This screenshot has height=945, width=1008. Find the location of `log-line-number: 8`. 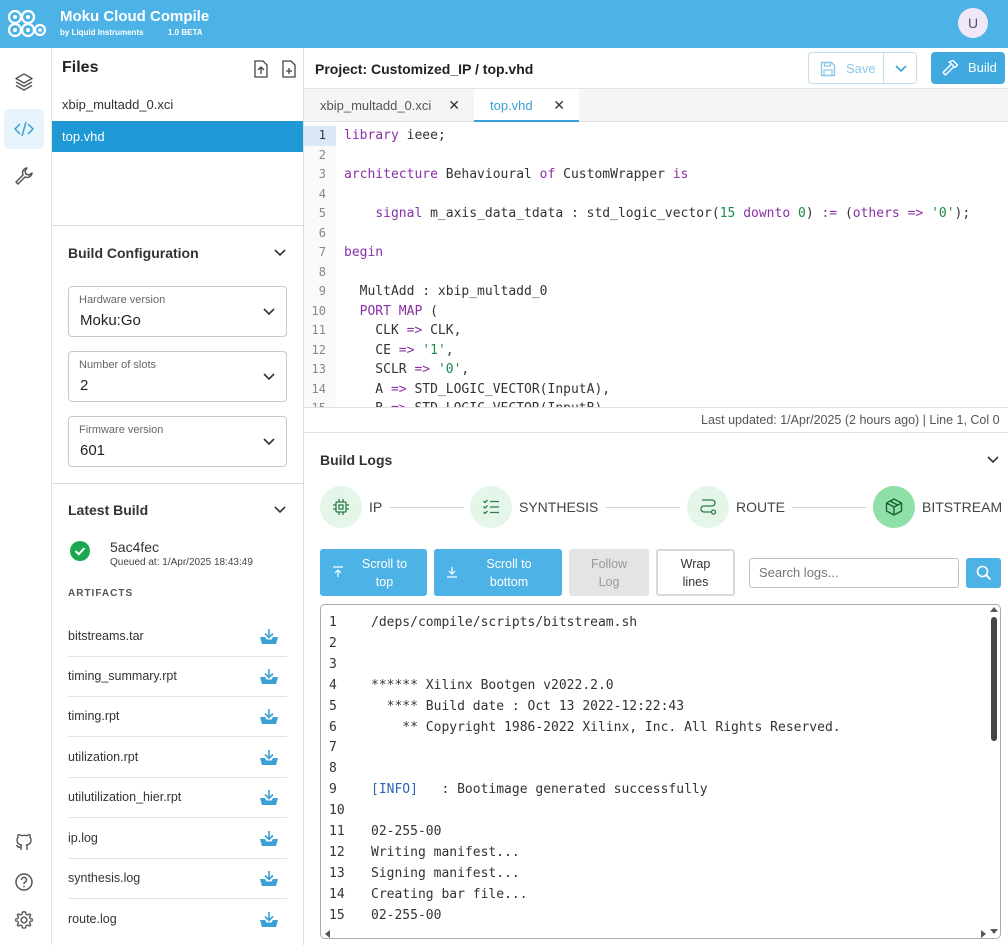

log-line-number: 8 is located at coordinates (333, 769).